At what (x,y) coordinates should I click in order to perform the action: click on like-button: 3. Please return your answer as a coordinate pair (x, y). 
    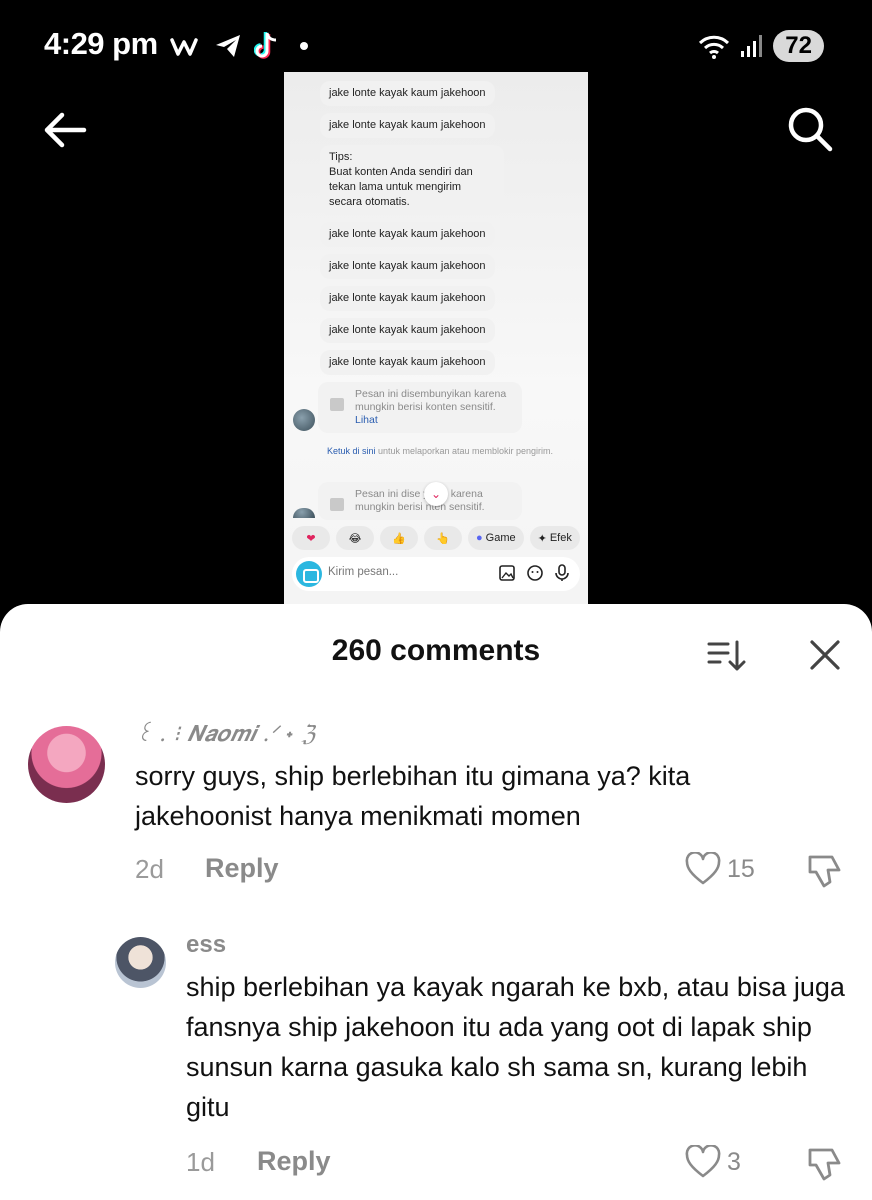
    Looking at the image, I should click on (713, 1162).